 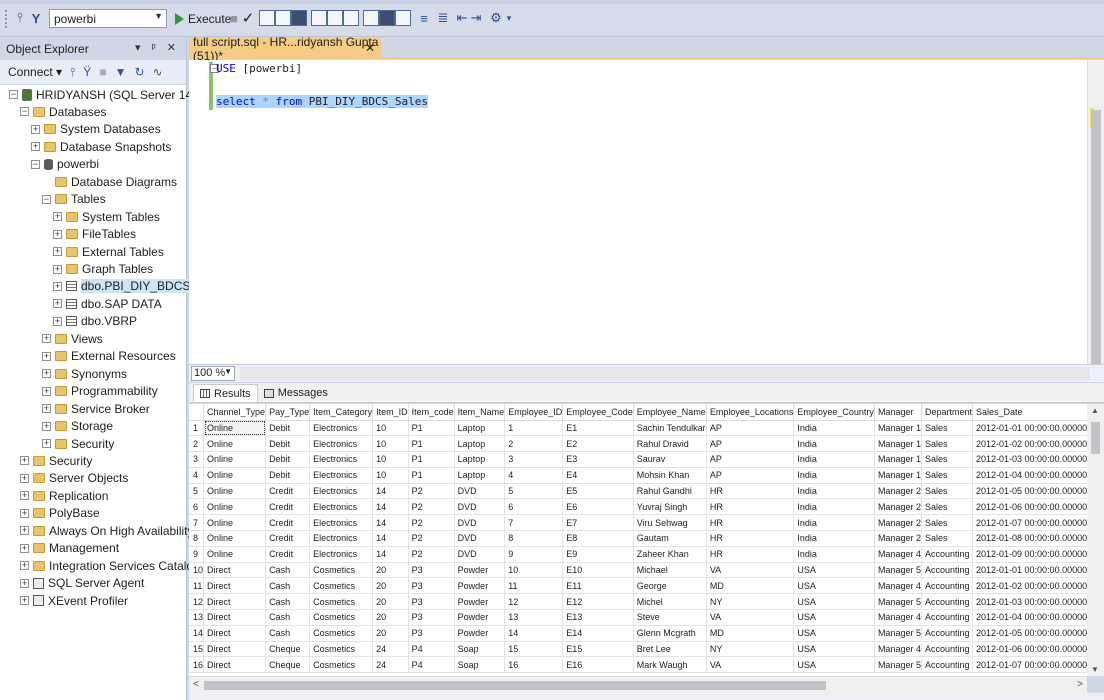 I want to click on table-cell: VA, so click(x=750, y=570).